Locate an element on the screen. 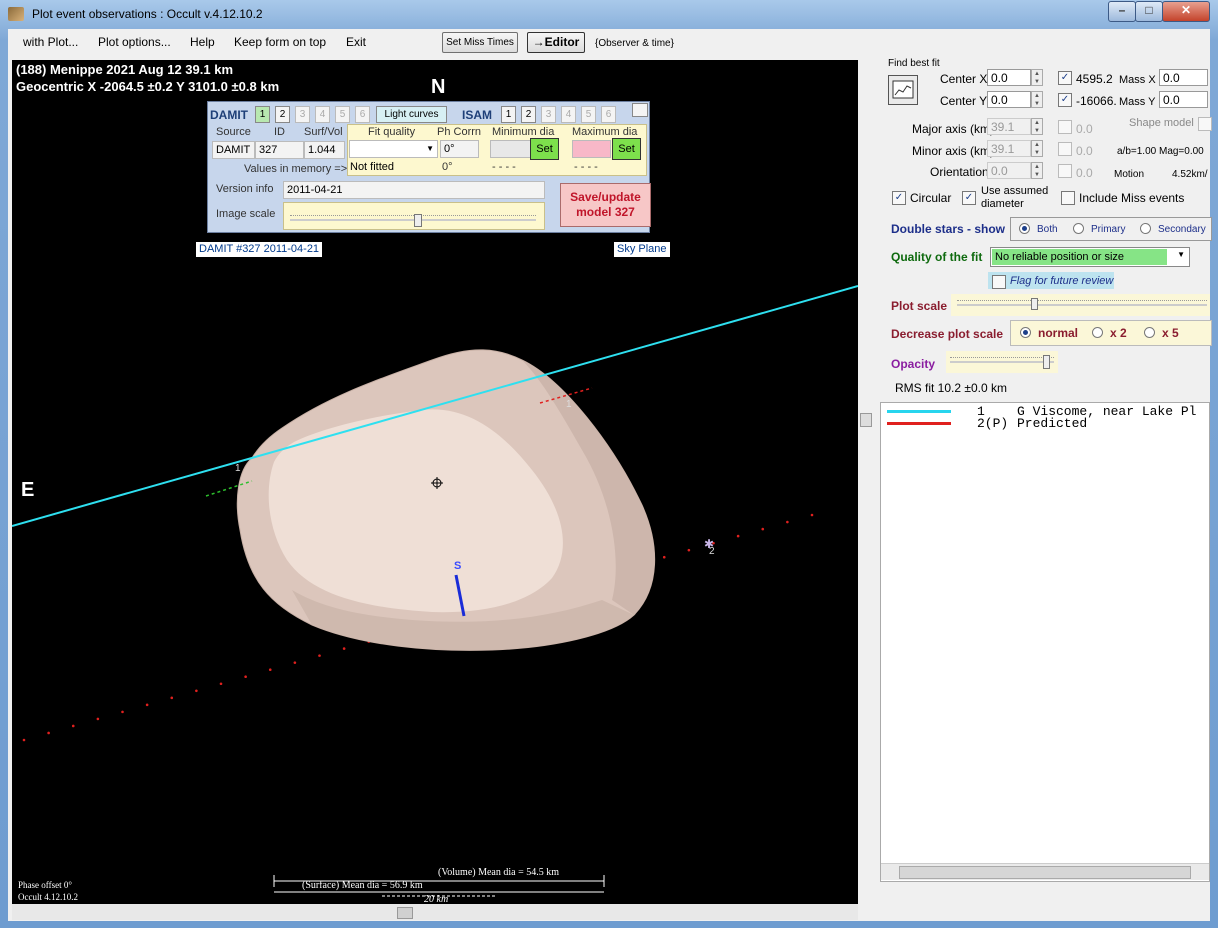 The width and height of the screenshot is (1218, 928). plot-horizontal-scrollbar is located at coordinates (435, 912).